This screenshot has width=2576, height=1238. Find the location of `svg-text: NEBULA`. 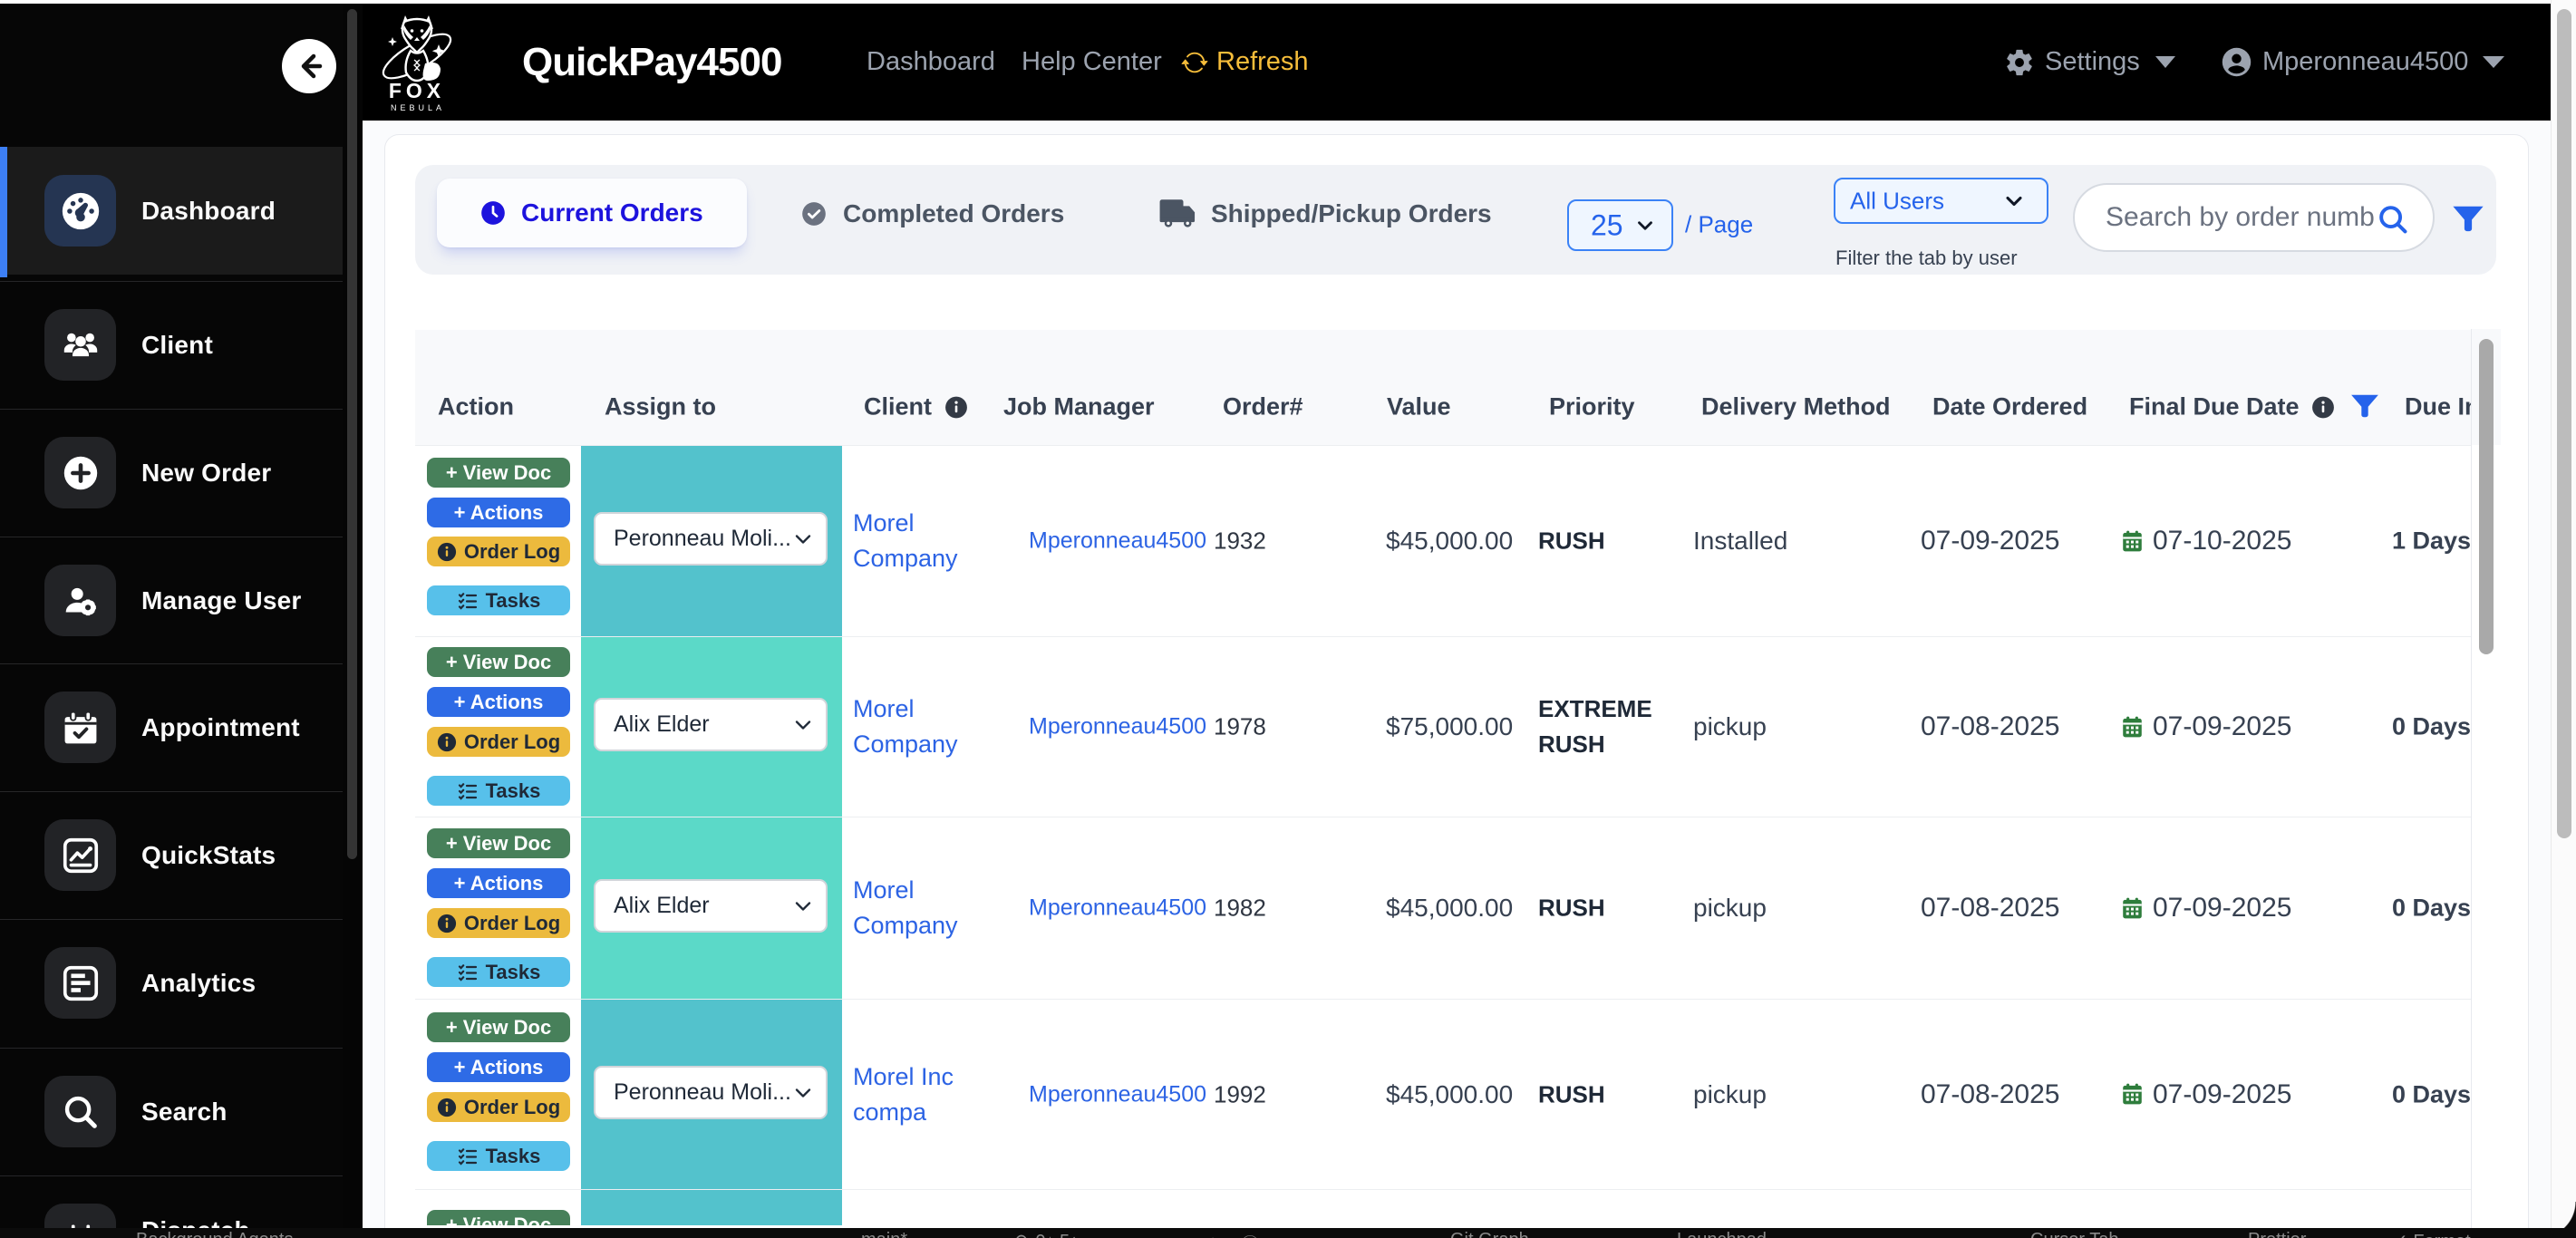

svg-text: NEBULA is located at coordinates (418, 108).